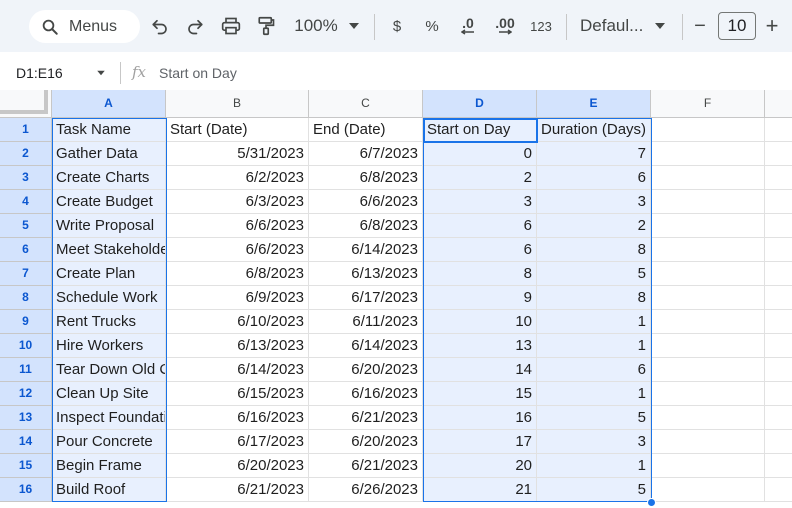 This screenshot has width=792, height=508. Describe the element at coordinates (708, 298) in the screenshot. I see `cell-f8` at that location.